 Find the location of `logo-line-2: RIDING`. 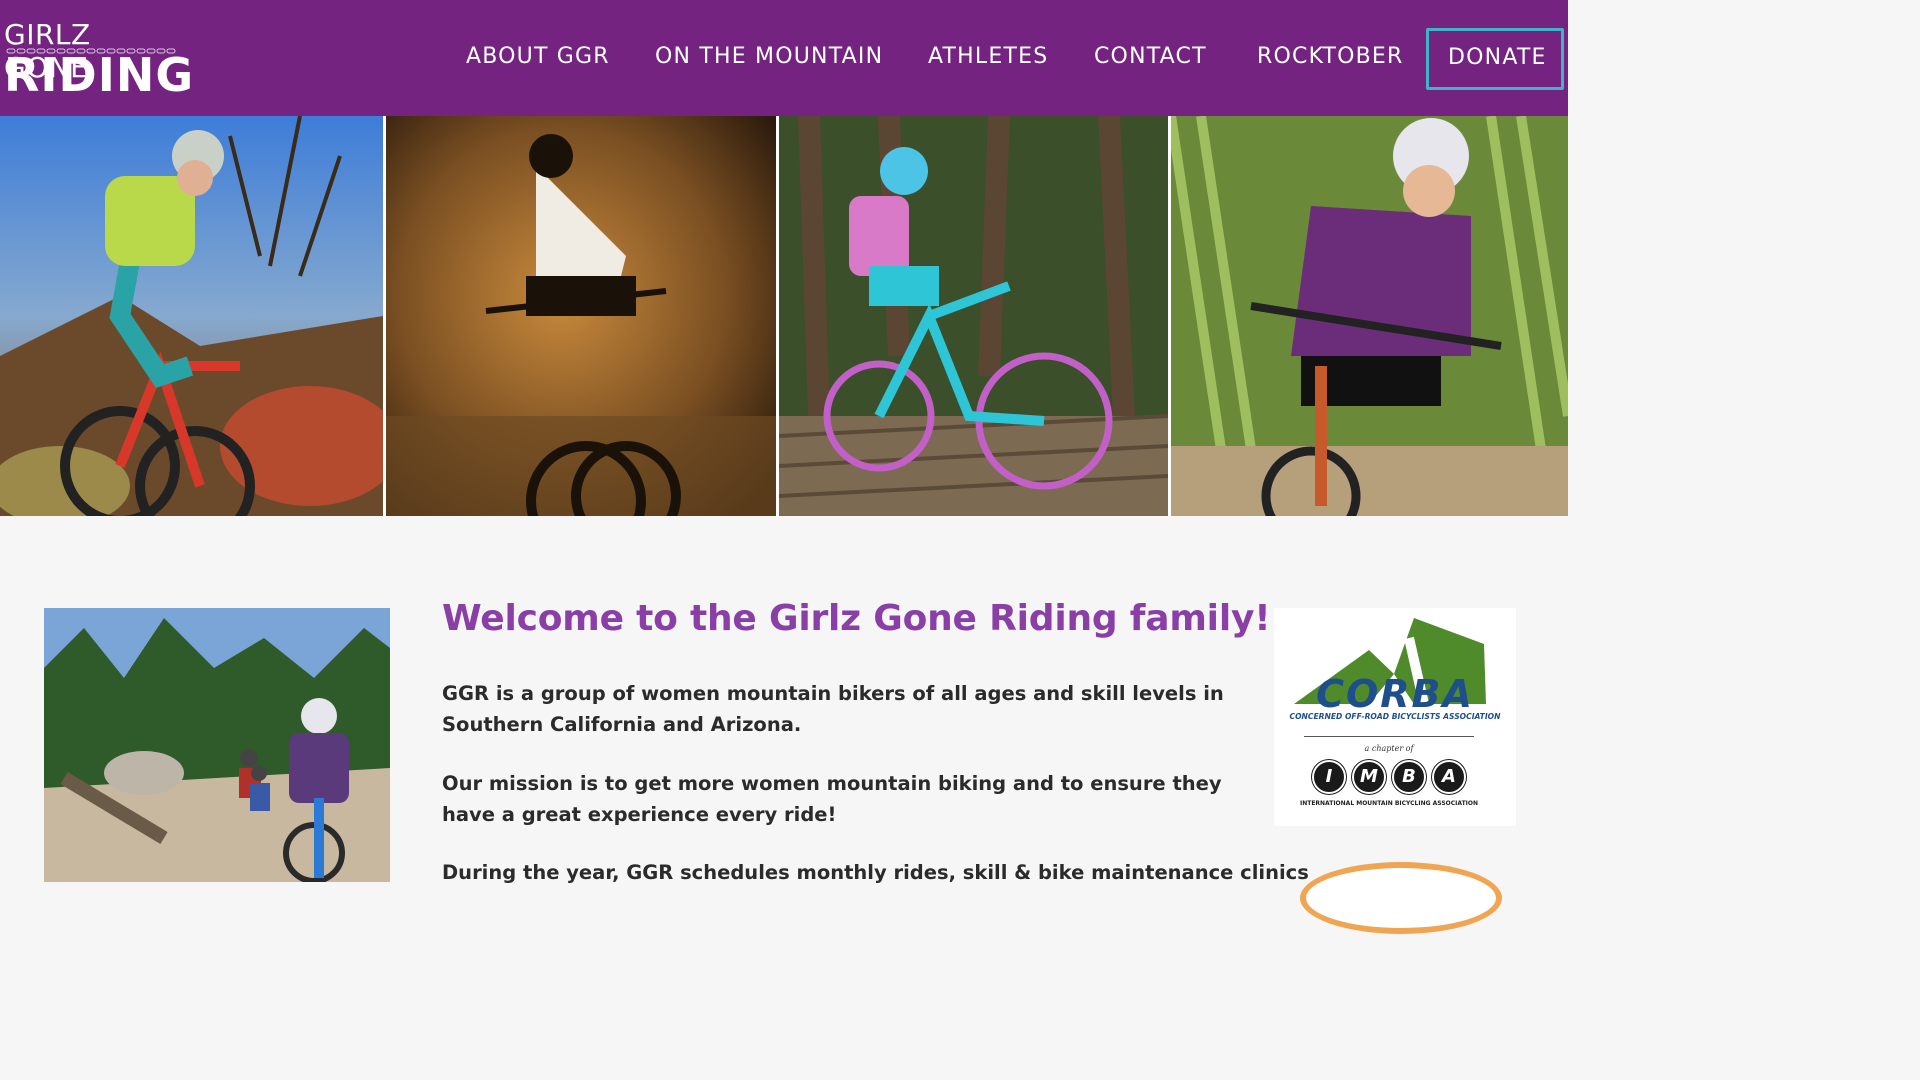

logo-line-2: RIDING is located at coordinates (99, 75).